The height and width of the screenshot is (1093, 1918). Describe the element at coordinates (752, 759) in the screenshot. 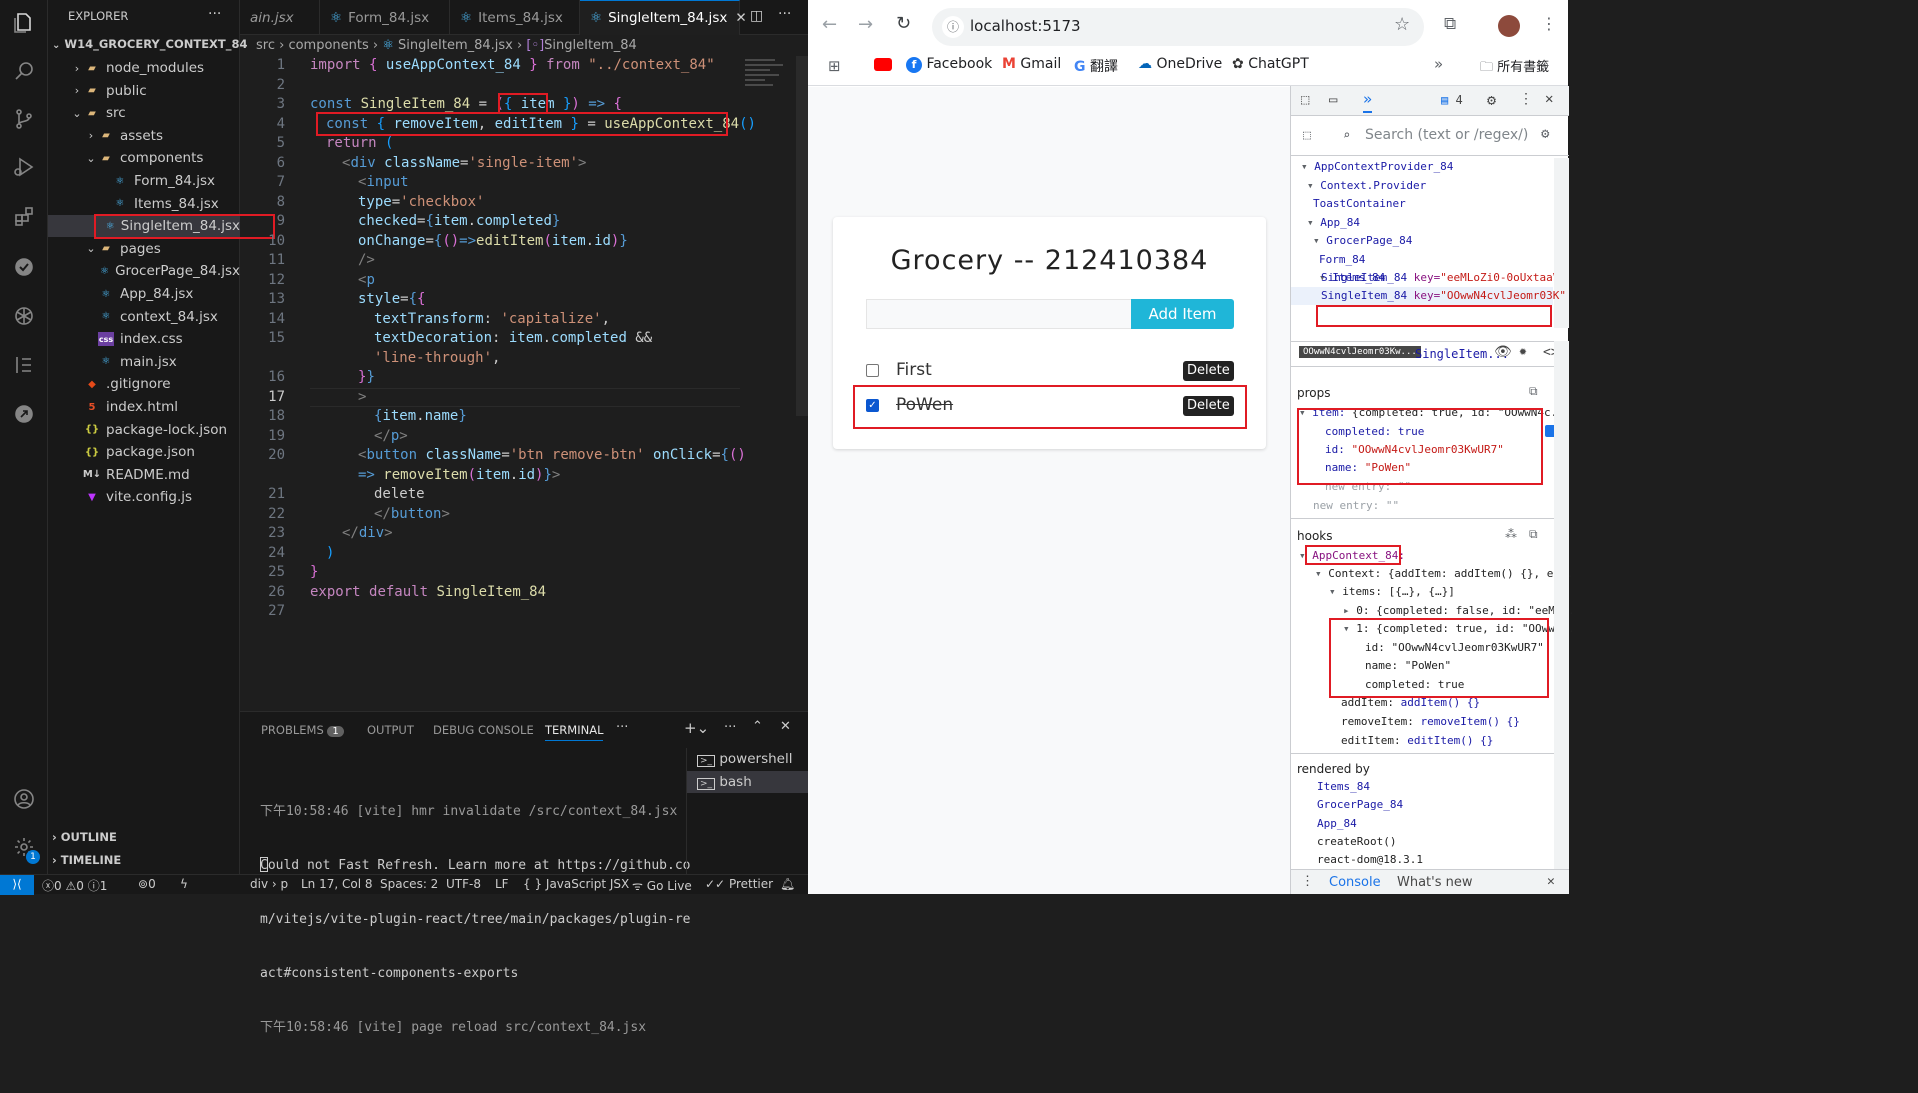

I see `terminal-powershell: >_ powershell` at that location.